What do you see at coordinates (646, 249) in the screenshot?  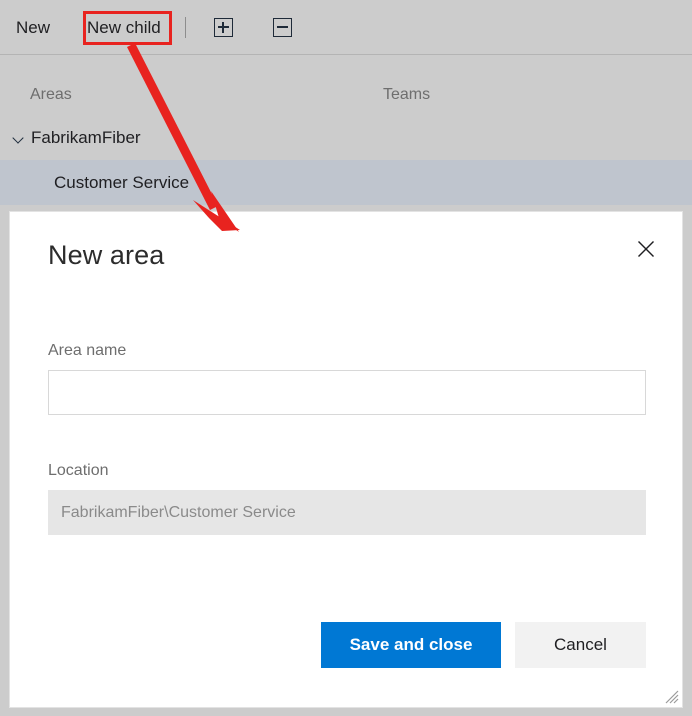 I see `close-icon` at bounding box center [646, 249].